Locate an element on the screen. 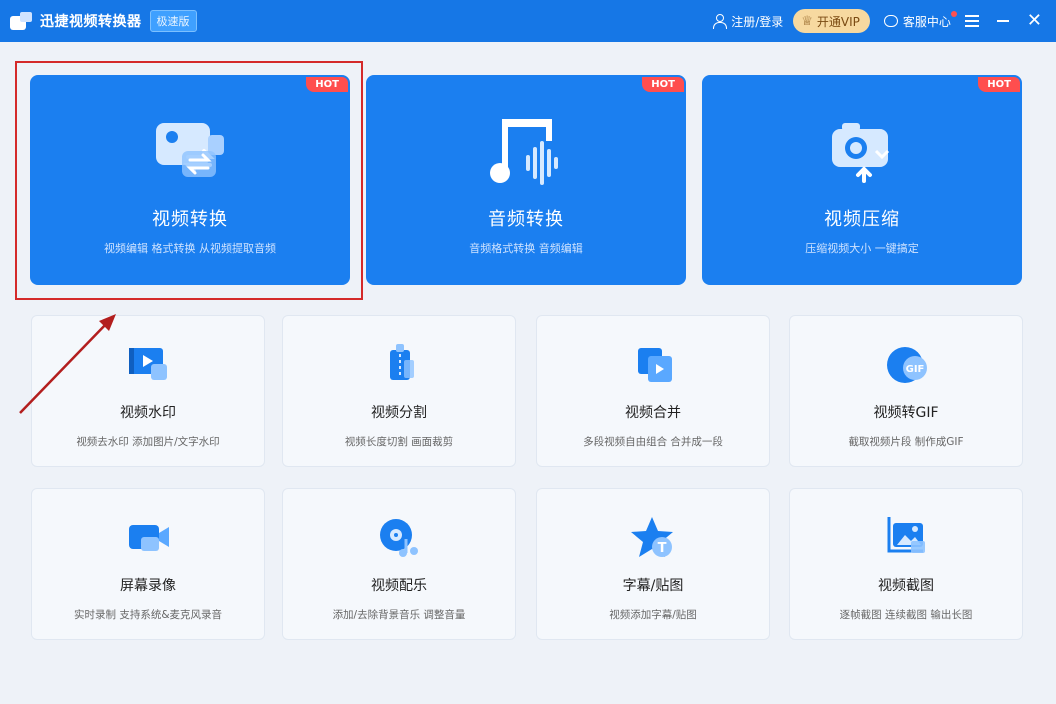 The image size is (1056, 704). video-music-icon is located at coordinates (399, 538).